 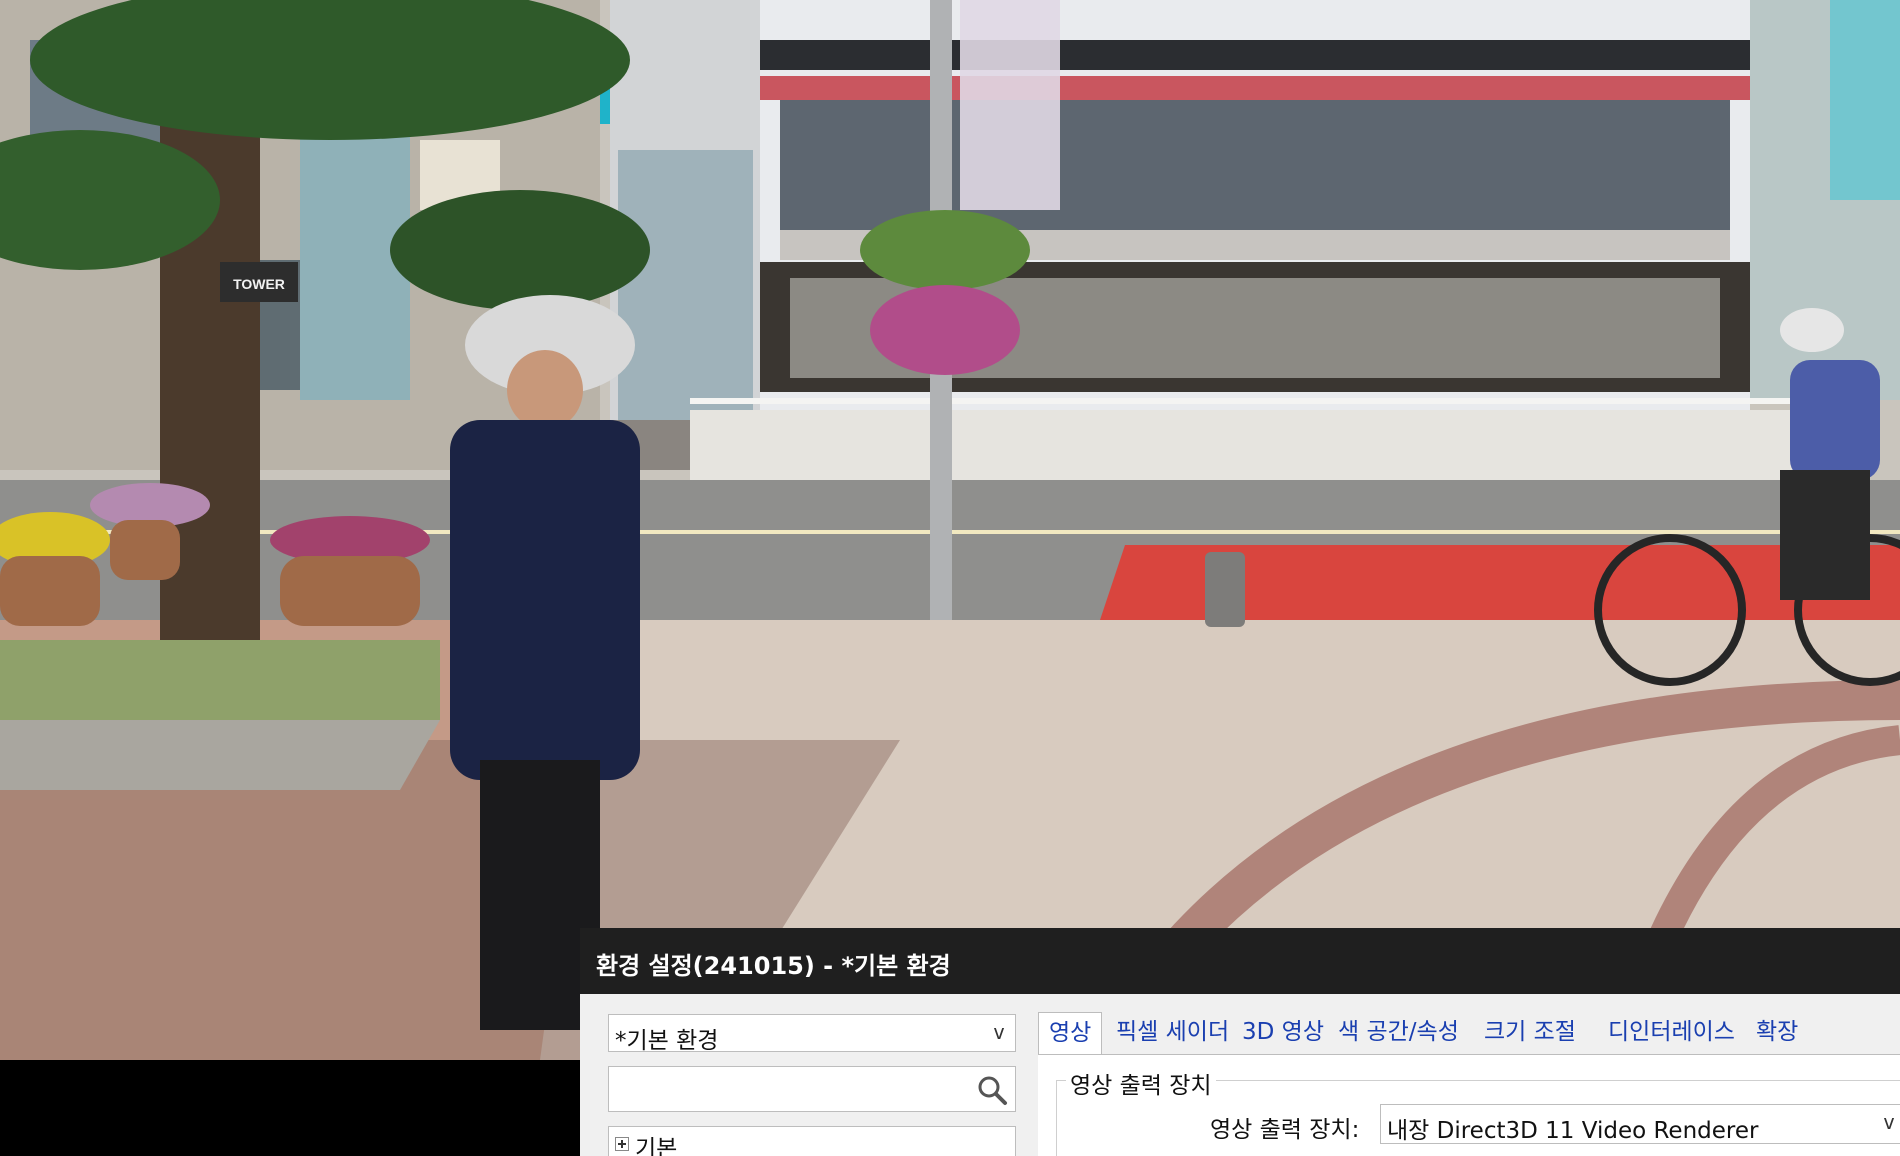 What do you see at coordinates (773, 966) in the screenshot?
I see `dialog-title: 환경 설정(241015) - *기본 환경` at bounding box center [773, 966].